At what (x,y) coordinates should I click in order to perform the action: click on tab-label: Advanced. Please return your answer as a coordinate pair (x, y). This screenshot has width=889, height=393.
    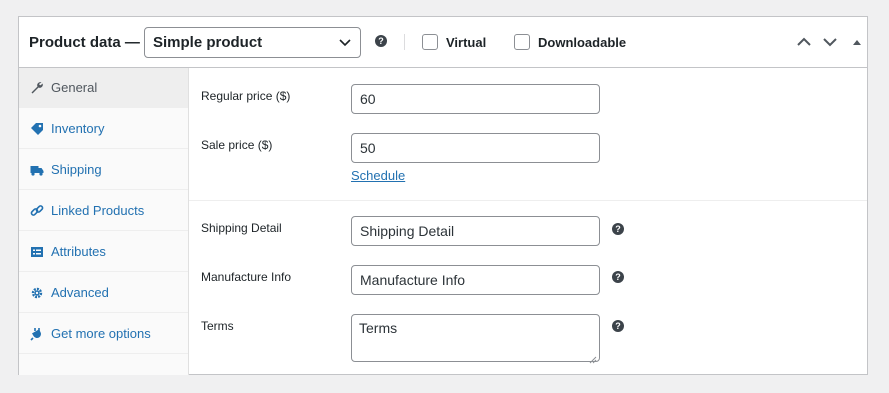
    Looking at the image, I should click on (80, 292).